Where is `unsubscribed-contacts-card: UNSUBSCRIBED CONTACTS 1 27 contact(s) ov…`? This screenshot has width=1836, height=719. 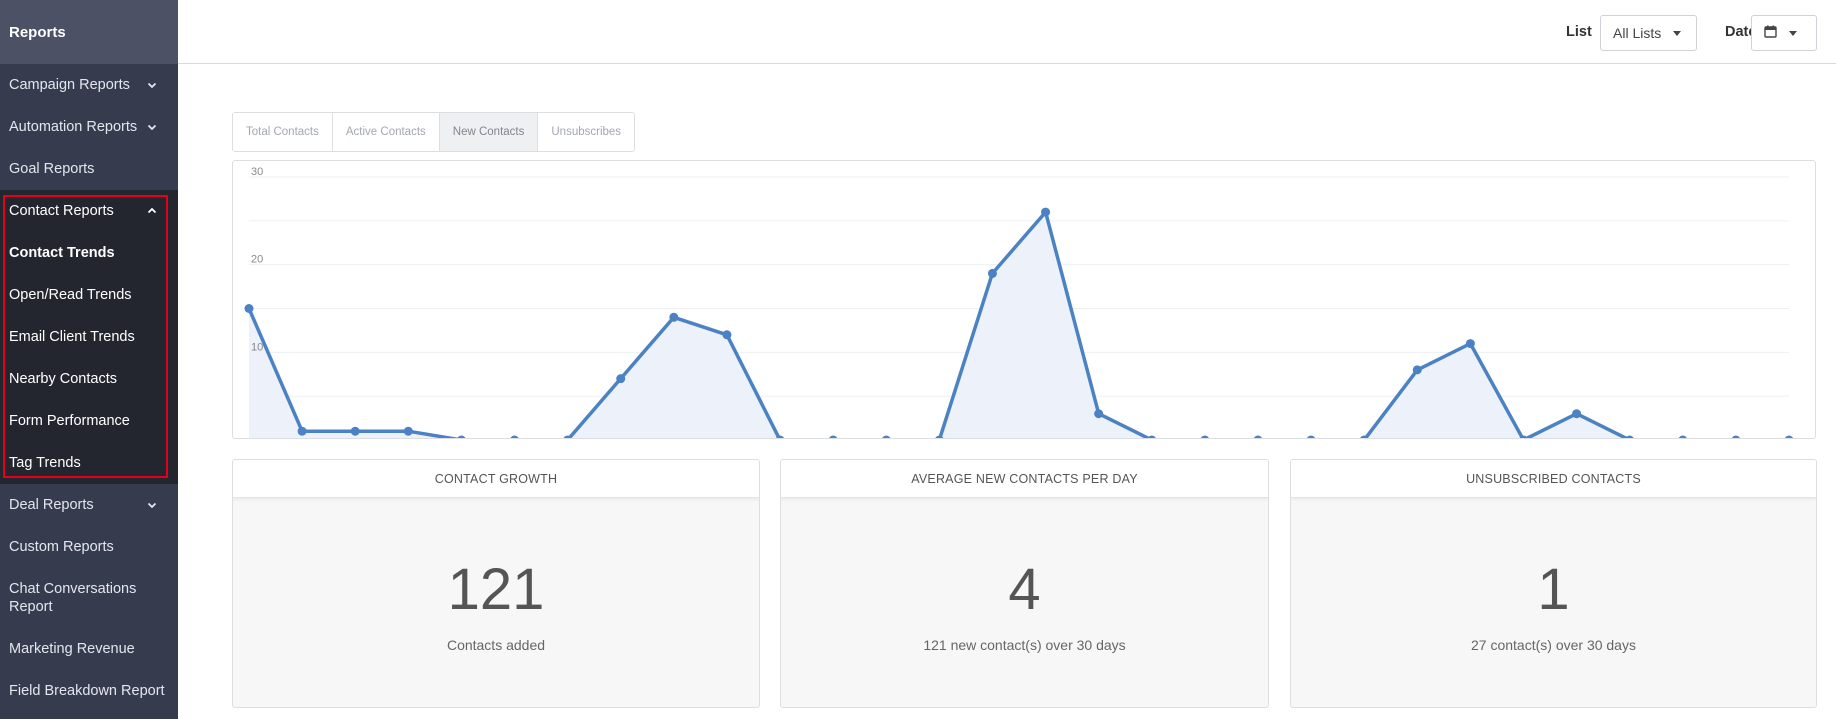
unsubscribed-contacts-card: UNSUBSCRIBED CONTACTS 1 27 contact(s) ov… is located at coordinates (1553, 583).